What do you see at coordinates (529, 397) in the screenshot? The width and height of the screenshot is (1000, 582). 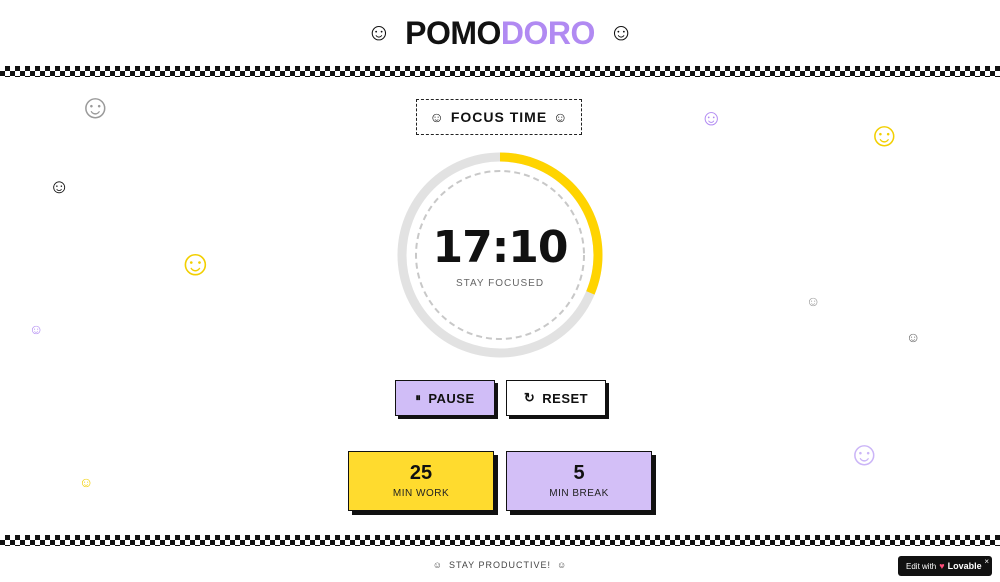 I see `reset-icon: ↻` at bounding box center [529, 397].